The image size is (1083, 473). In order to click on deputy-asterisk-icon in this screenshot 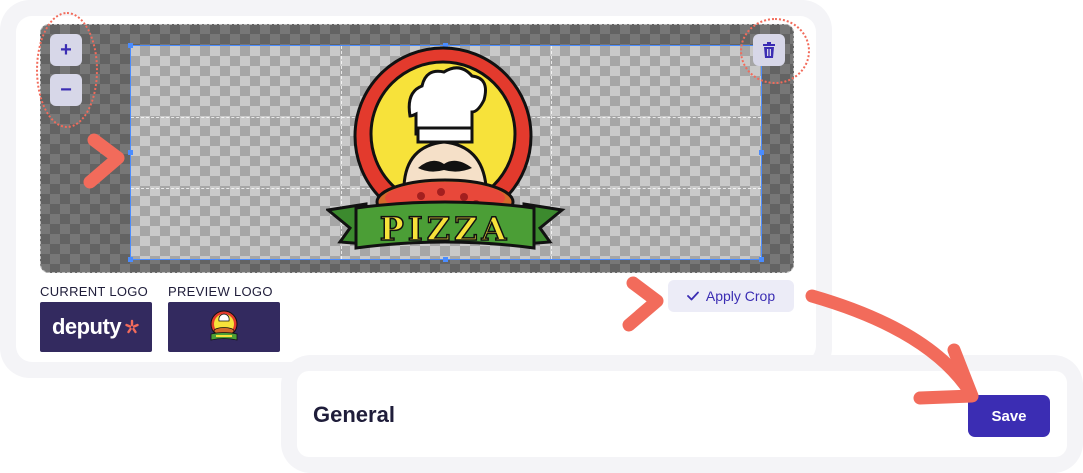, I will do `click(132, 326)`.